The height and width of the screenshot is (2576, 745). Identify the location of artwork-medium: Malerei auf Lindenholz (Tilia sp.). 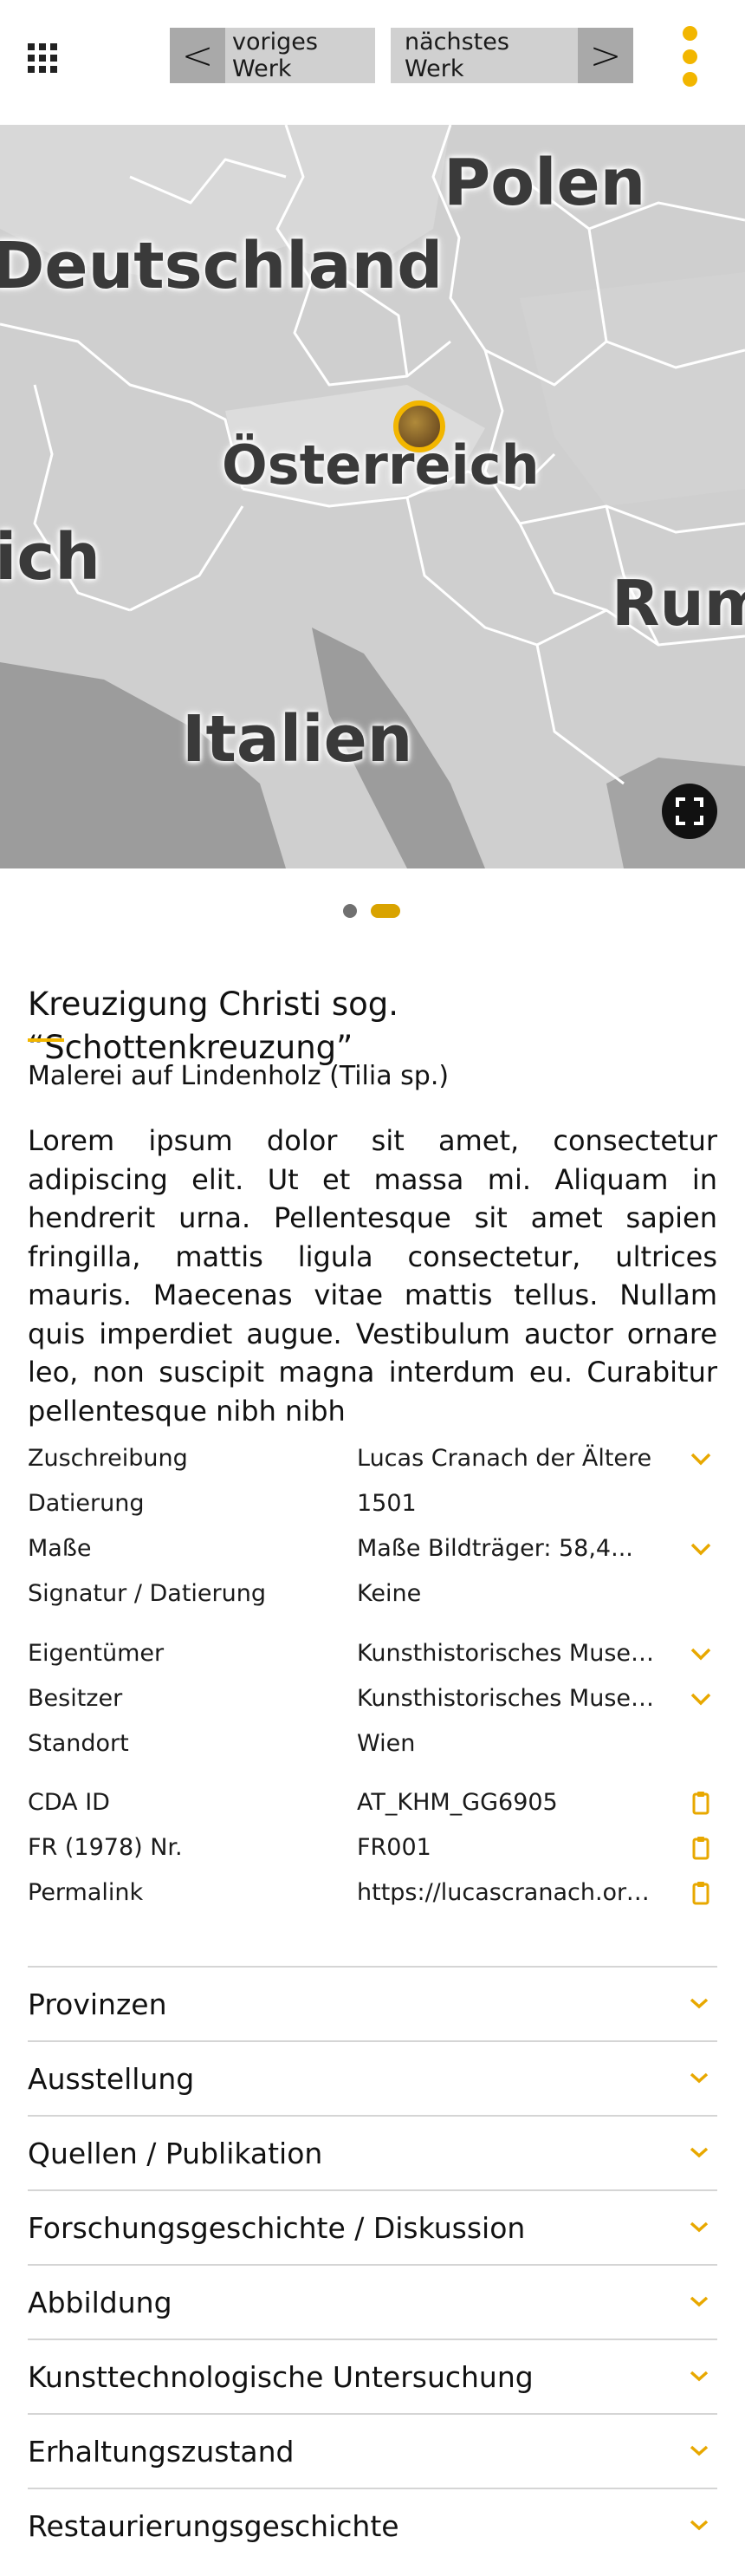
(239, 1076).